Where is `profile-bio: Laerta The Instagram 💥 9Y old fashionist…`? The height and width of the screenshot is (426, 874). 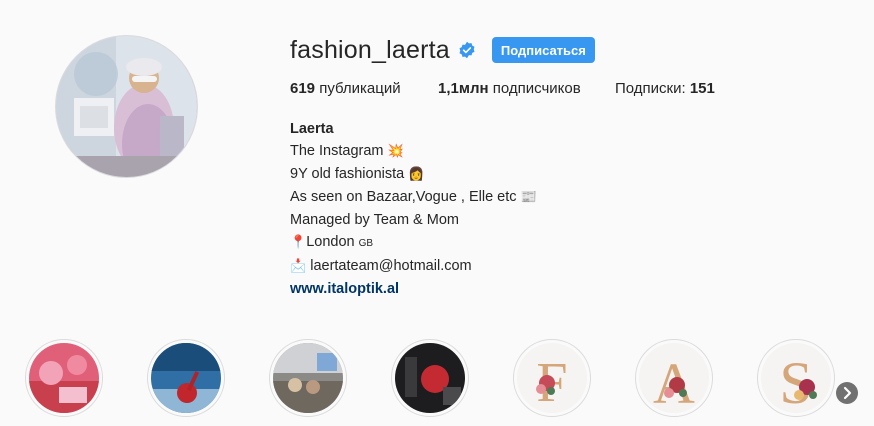
profile-bio: Laerta The Instagram 💥 9Y old fashionist… is located at coordinates (413, 209).